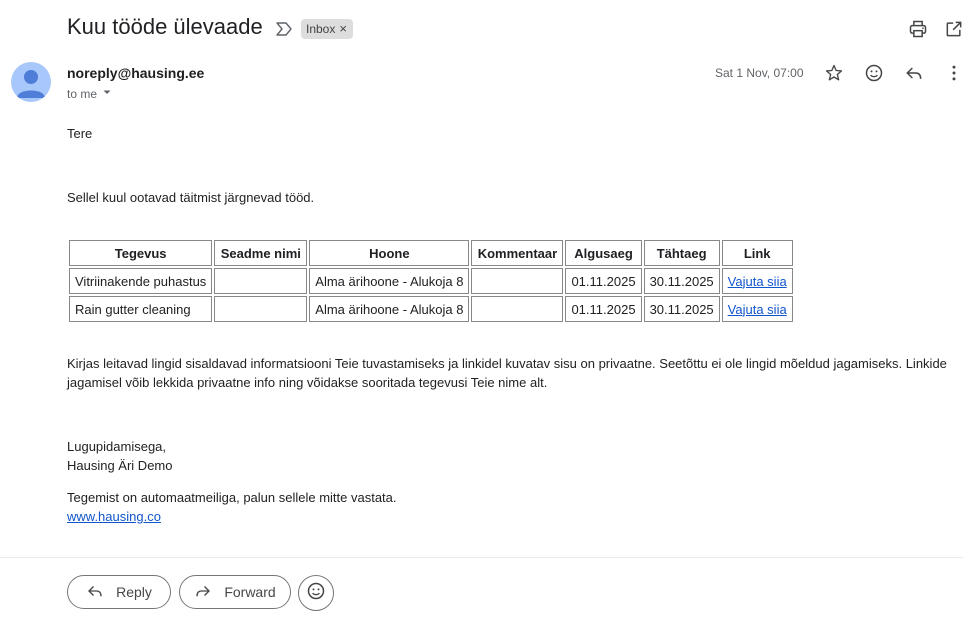 Image resolution: width=976 pixels, height=638 pixels. I want to click on more-vert-icon, so click(954, 73).